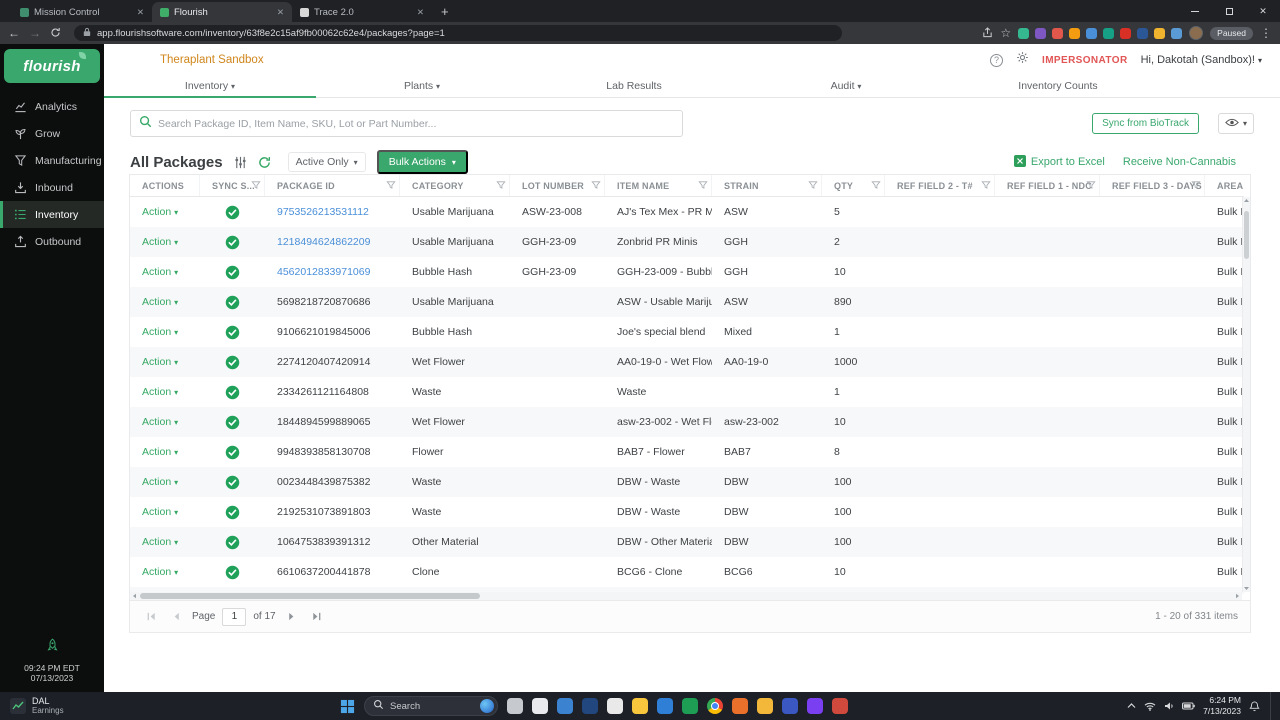 This screenshot has height=720, width=1280. Describe the element at coordinates (362, 12) in the screenshot. I see `browser-tab: Trace 2.0 ✕` at that location.